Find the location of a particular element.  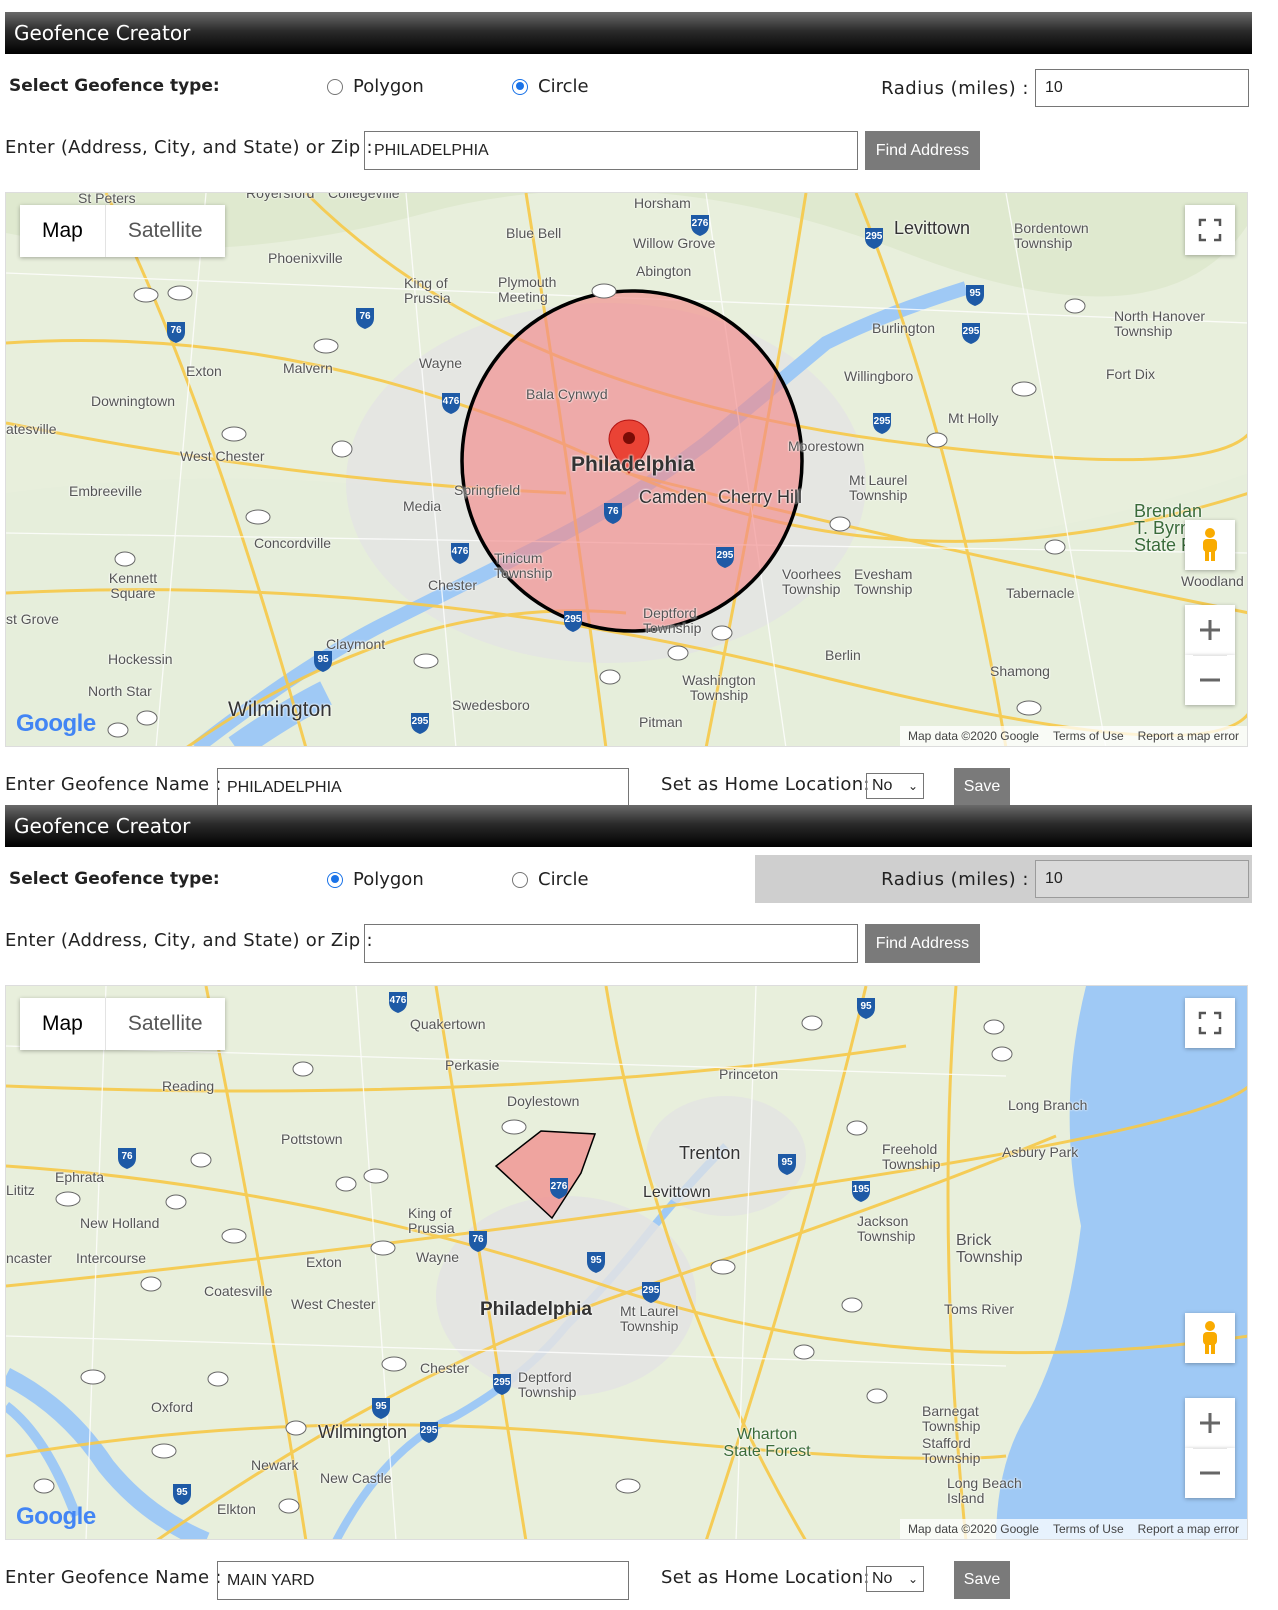

home-location-label: Set as Home Location: is located at coordinates (765, 1577).